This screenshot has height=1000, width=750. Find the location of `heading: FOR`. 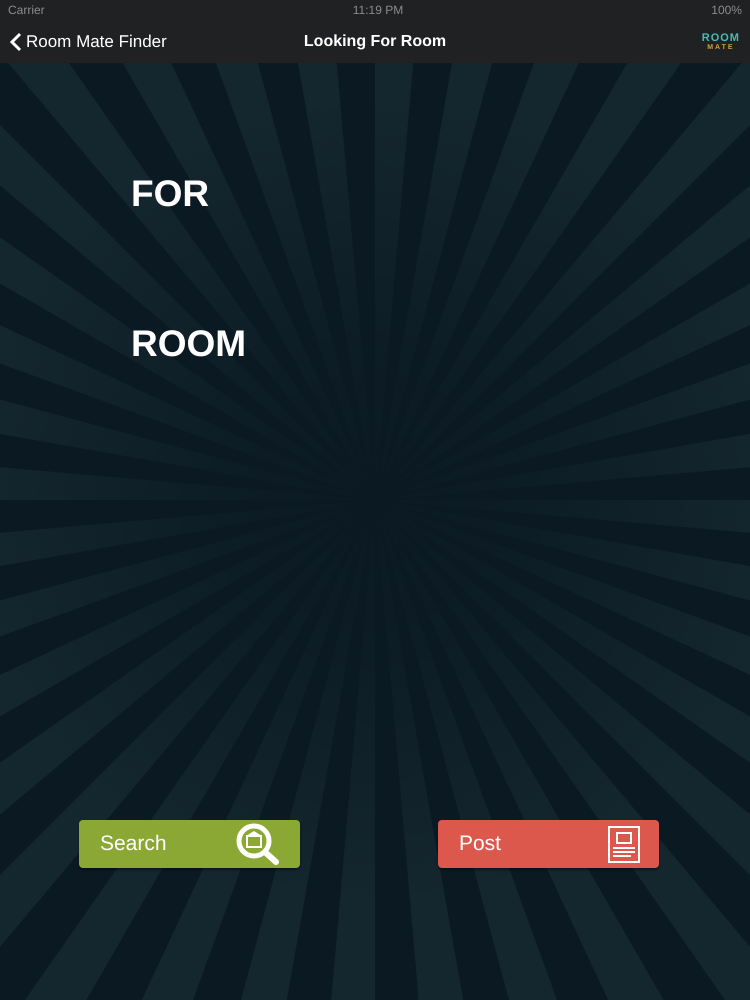

heading: FOR is located at coordinates (170, 193).